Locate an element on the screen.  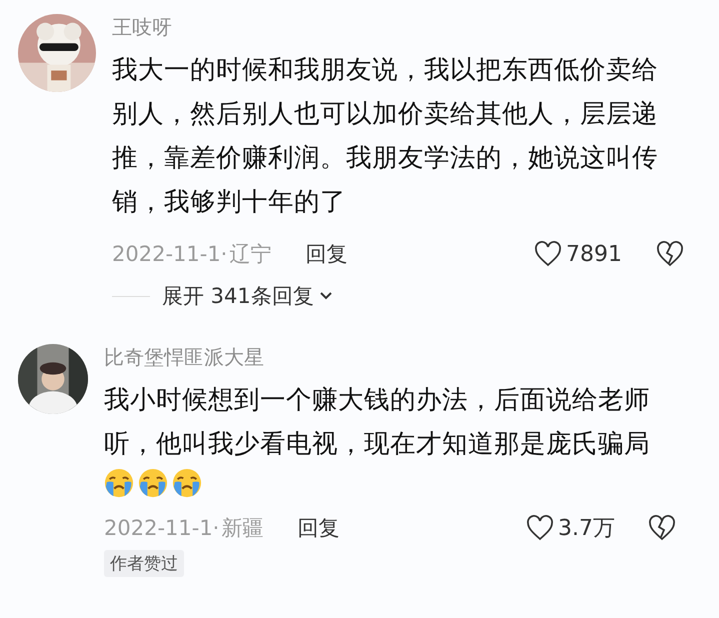
like-count: 3.7万 is located at coordinates (587, 529).